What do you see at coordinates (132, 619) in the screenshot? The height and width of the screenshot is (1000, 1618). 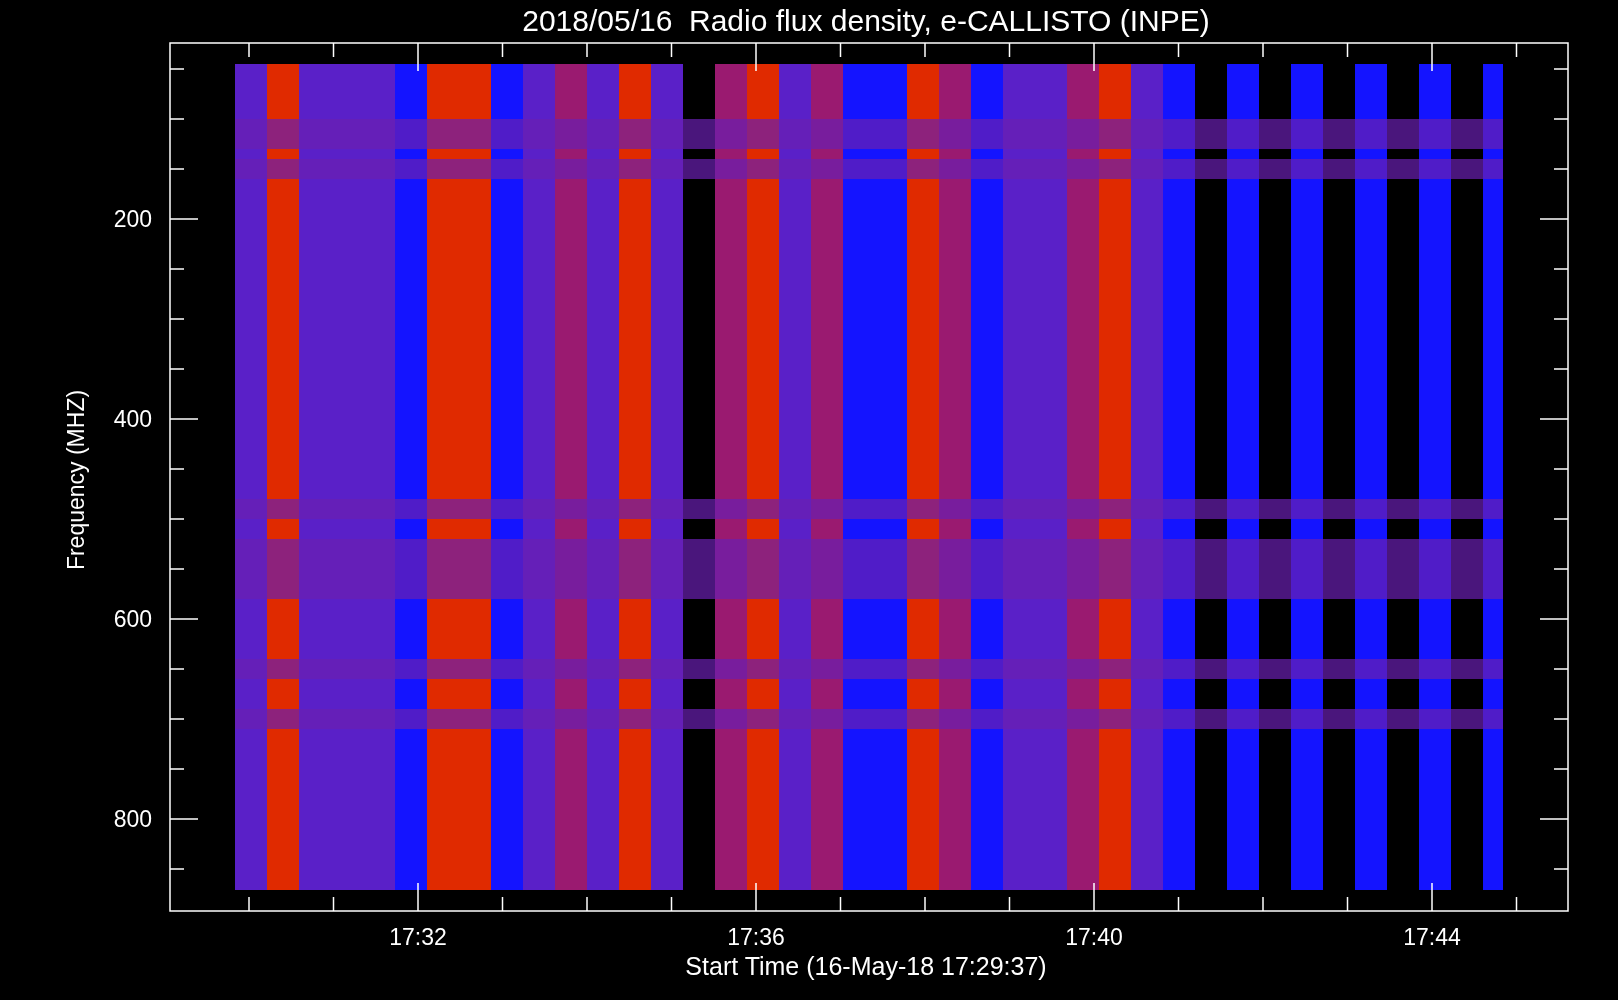 I see `y-tick-label: 600` at bounding box center [132, 619].